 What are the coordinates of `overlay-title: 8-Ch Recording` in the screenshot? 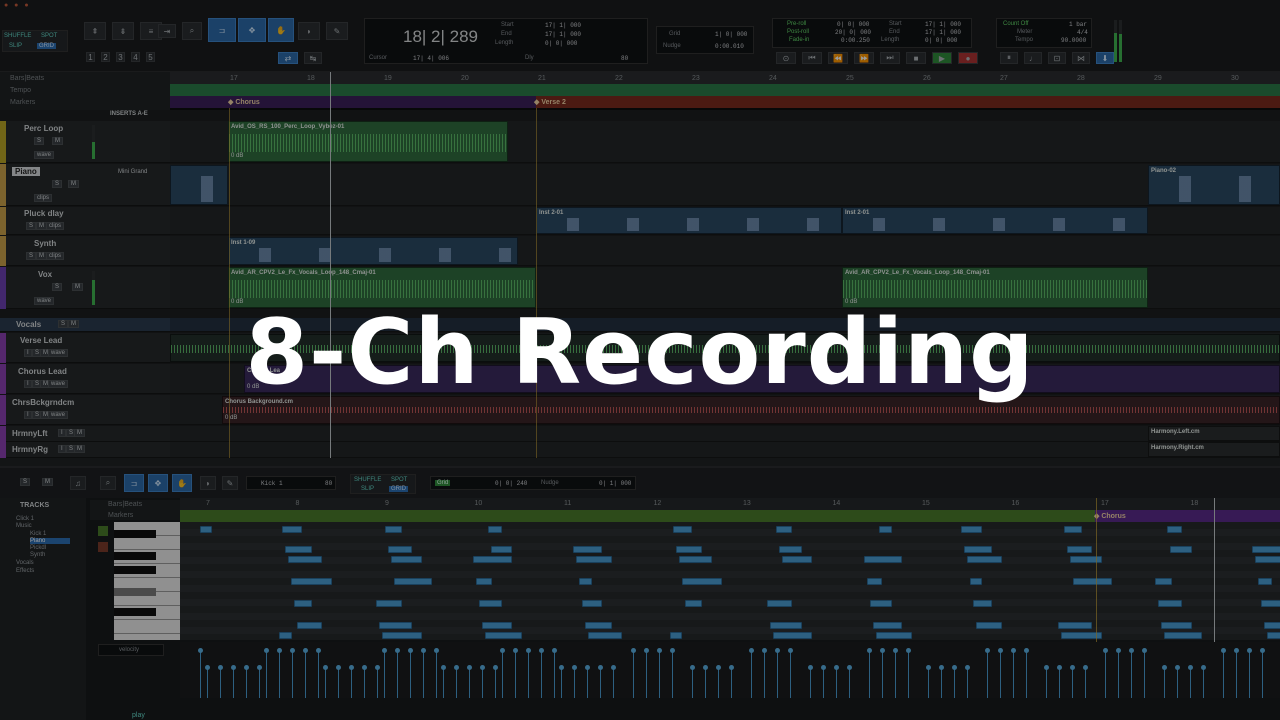 It's located at (640, 352).